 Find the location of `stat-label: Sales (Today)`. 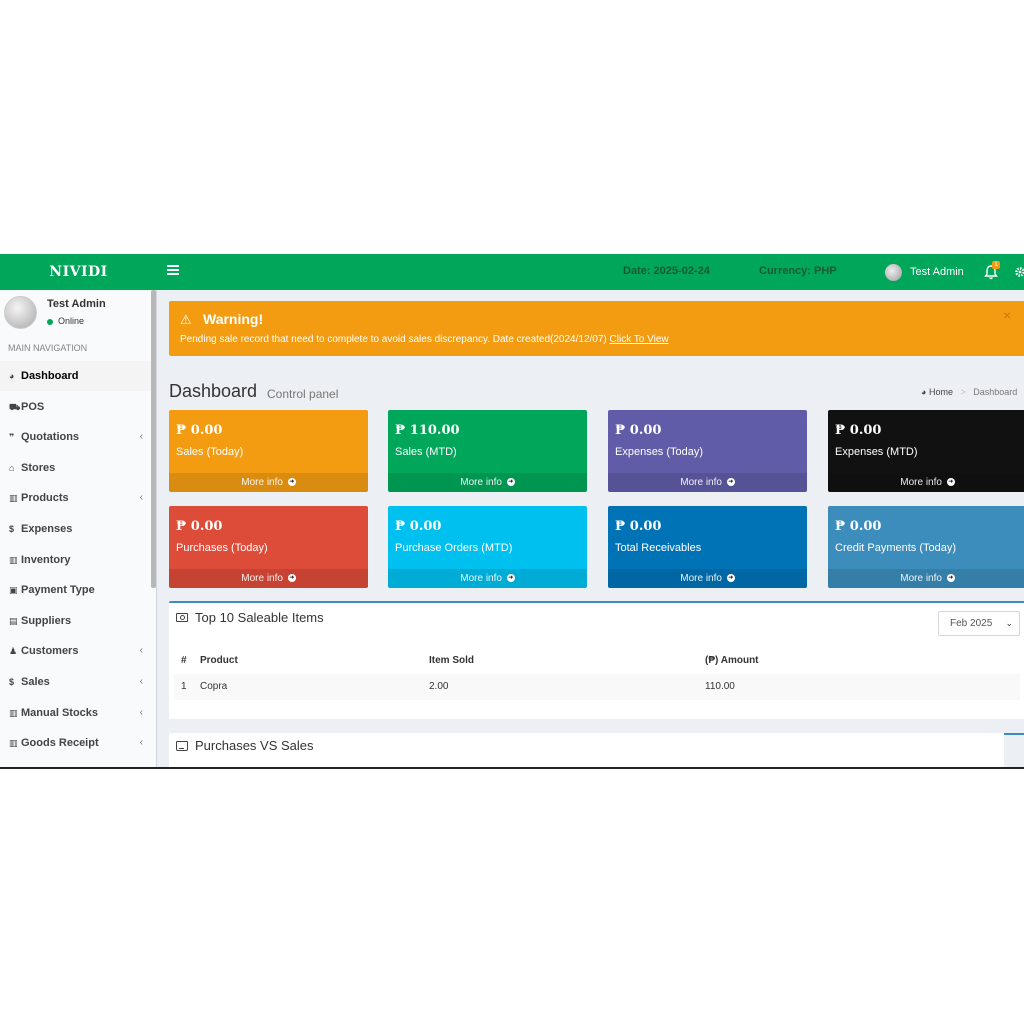

stat-label: Sales (Today) is located at coordinates (210, 452).